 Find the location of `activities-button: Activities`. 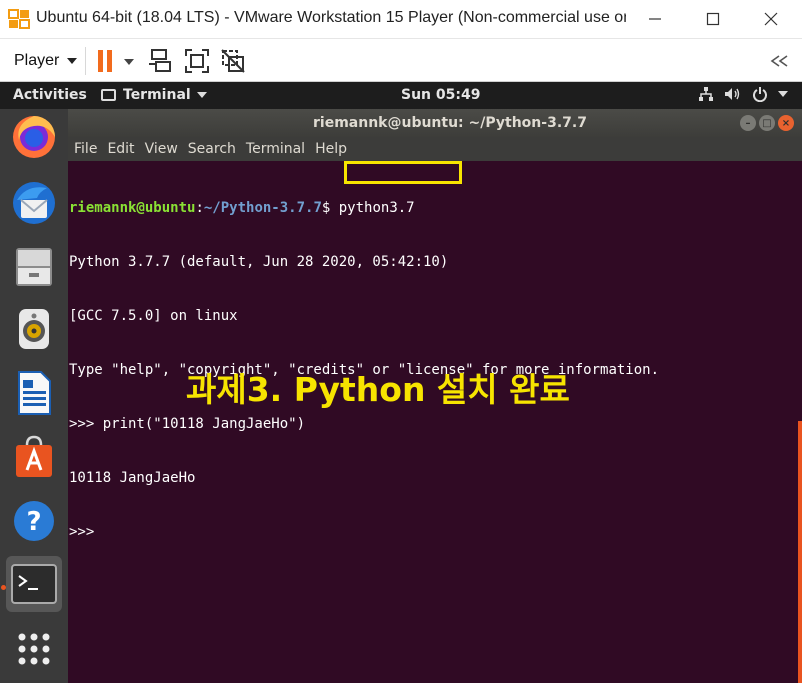

activities-button: Activities is located at coordinates (50, 95).